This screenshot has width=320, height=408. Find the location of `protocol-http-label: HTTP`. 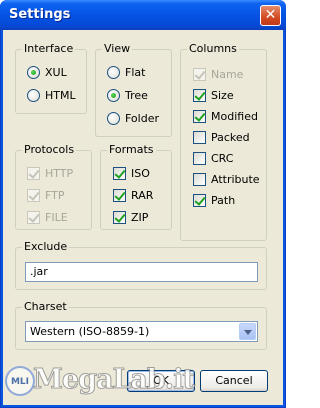

protocol-http-label: HTTP is located at coordinates (59, 173).